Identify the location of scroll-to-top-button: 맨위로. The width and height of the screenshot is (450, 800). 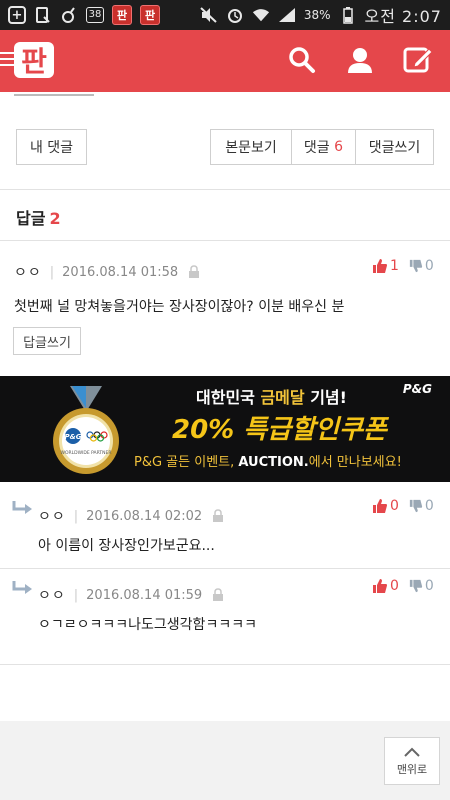
(412, 761).